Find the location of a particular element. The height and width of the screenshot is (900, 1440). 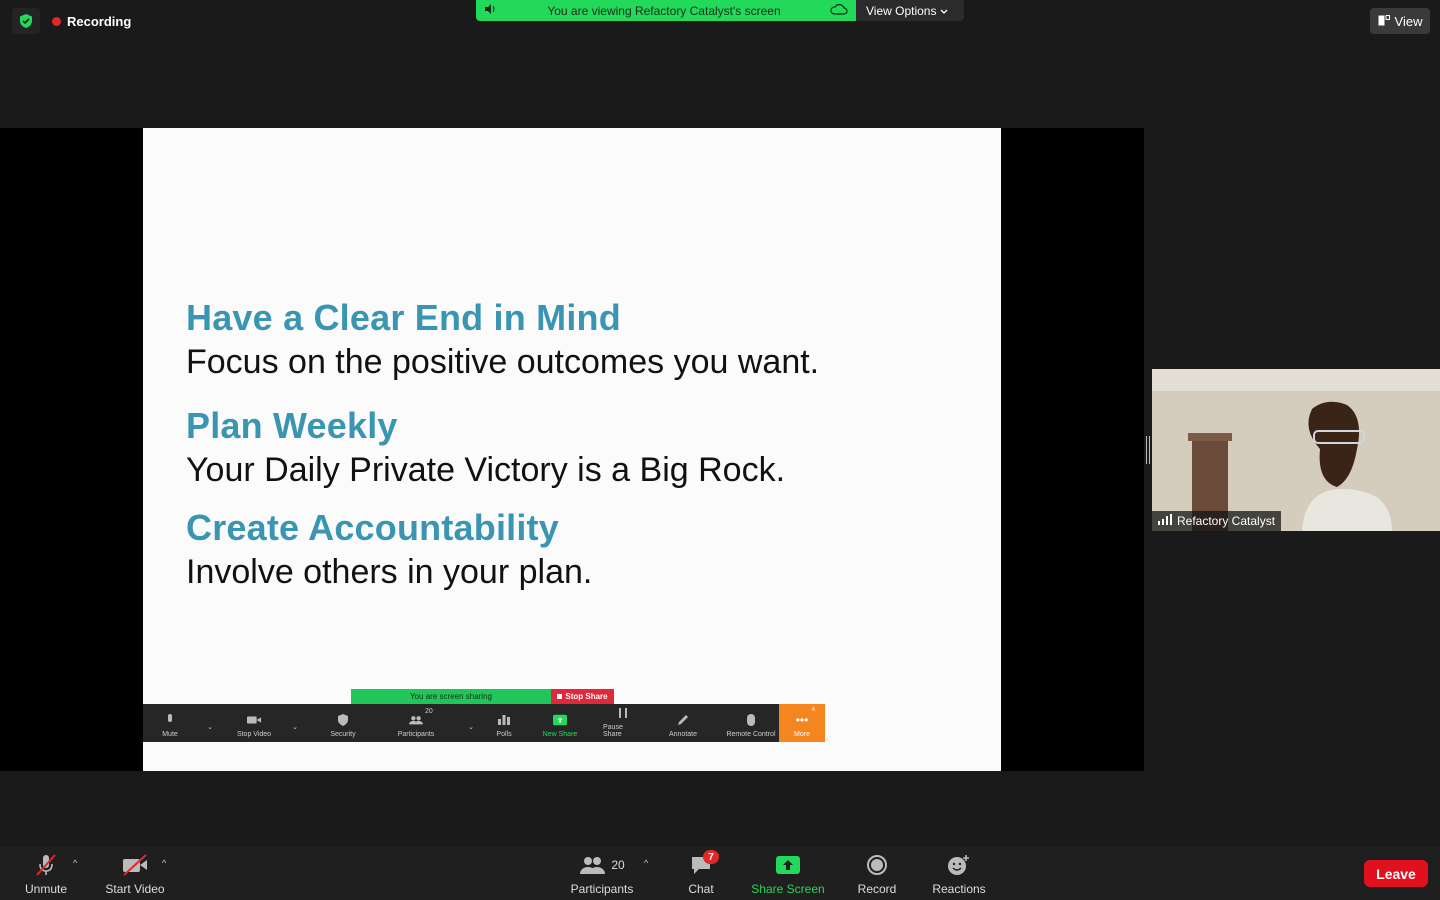

mini-label: Participants is located at coordinates (416, 734).